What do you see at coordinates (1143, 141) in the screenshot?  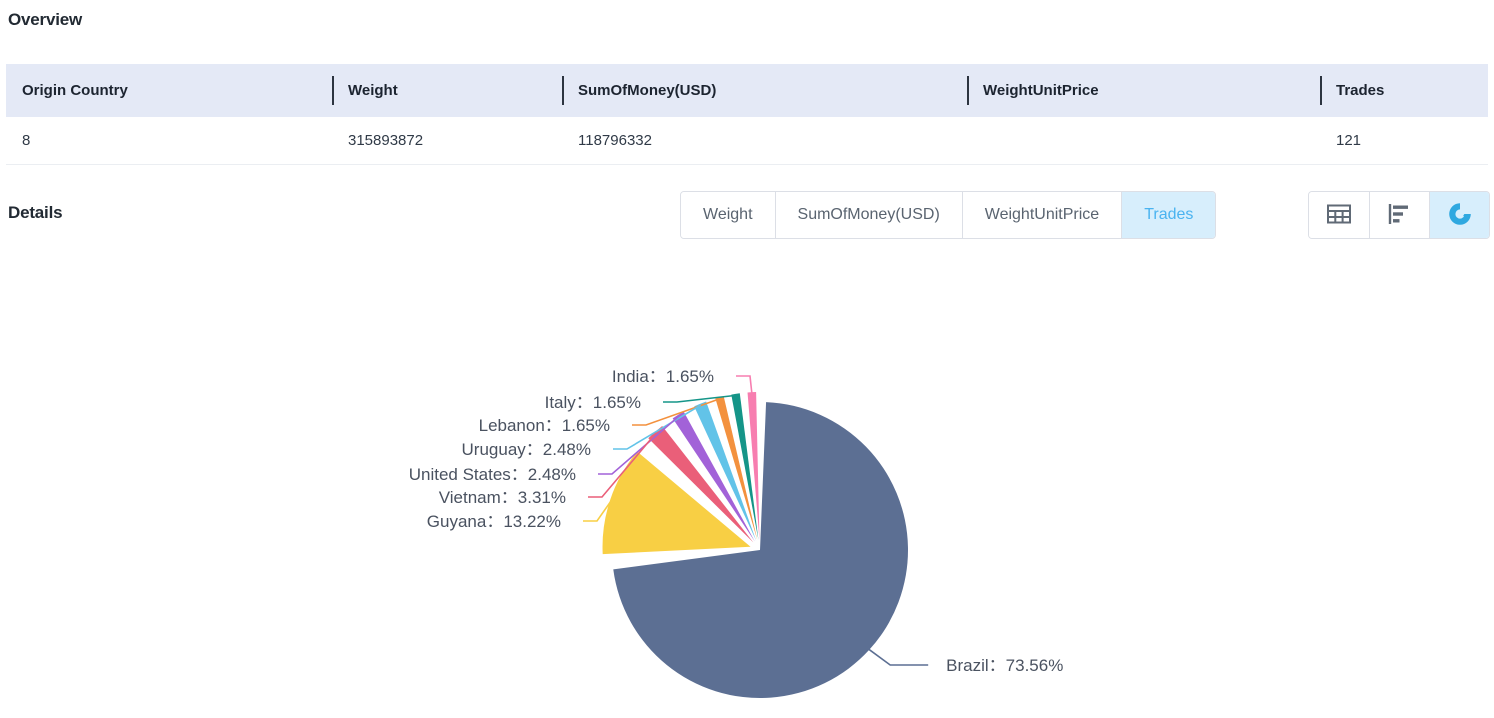 I see `cell-weightunitprice` at bounding box center [1143, 141].